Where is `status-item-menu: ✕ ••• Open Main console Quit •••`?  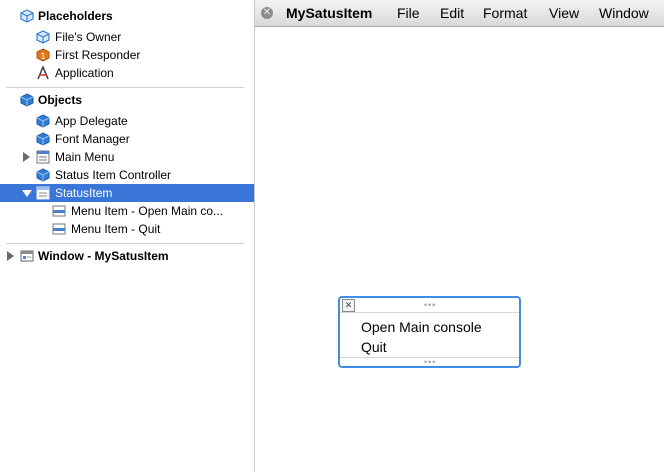 status-item-menu: ✕ ••• Open Main console Quit ••• is located at coordinates (429, 332).